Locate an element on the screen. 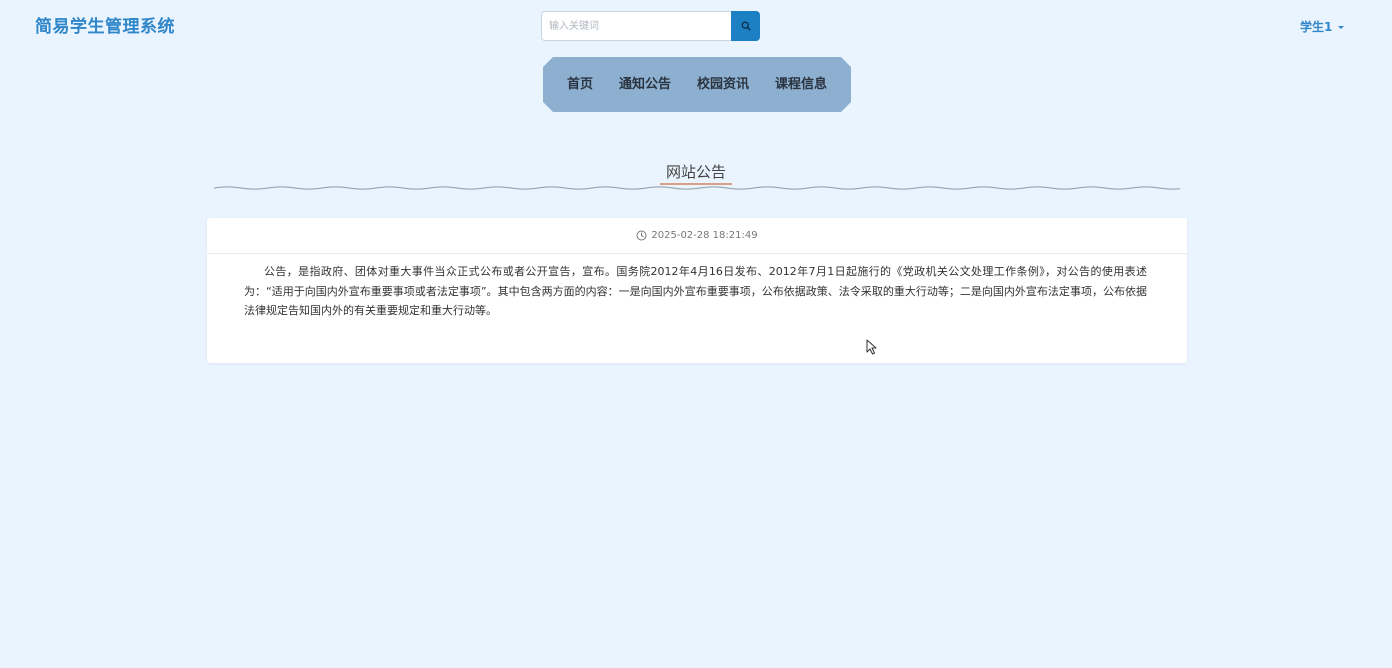 This screenshot has height=668, width=1392. nav-item-notices: 通知公告 is located at coordinates (645, 84).